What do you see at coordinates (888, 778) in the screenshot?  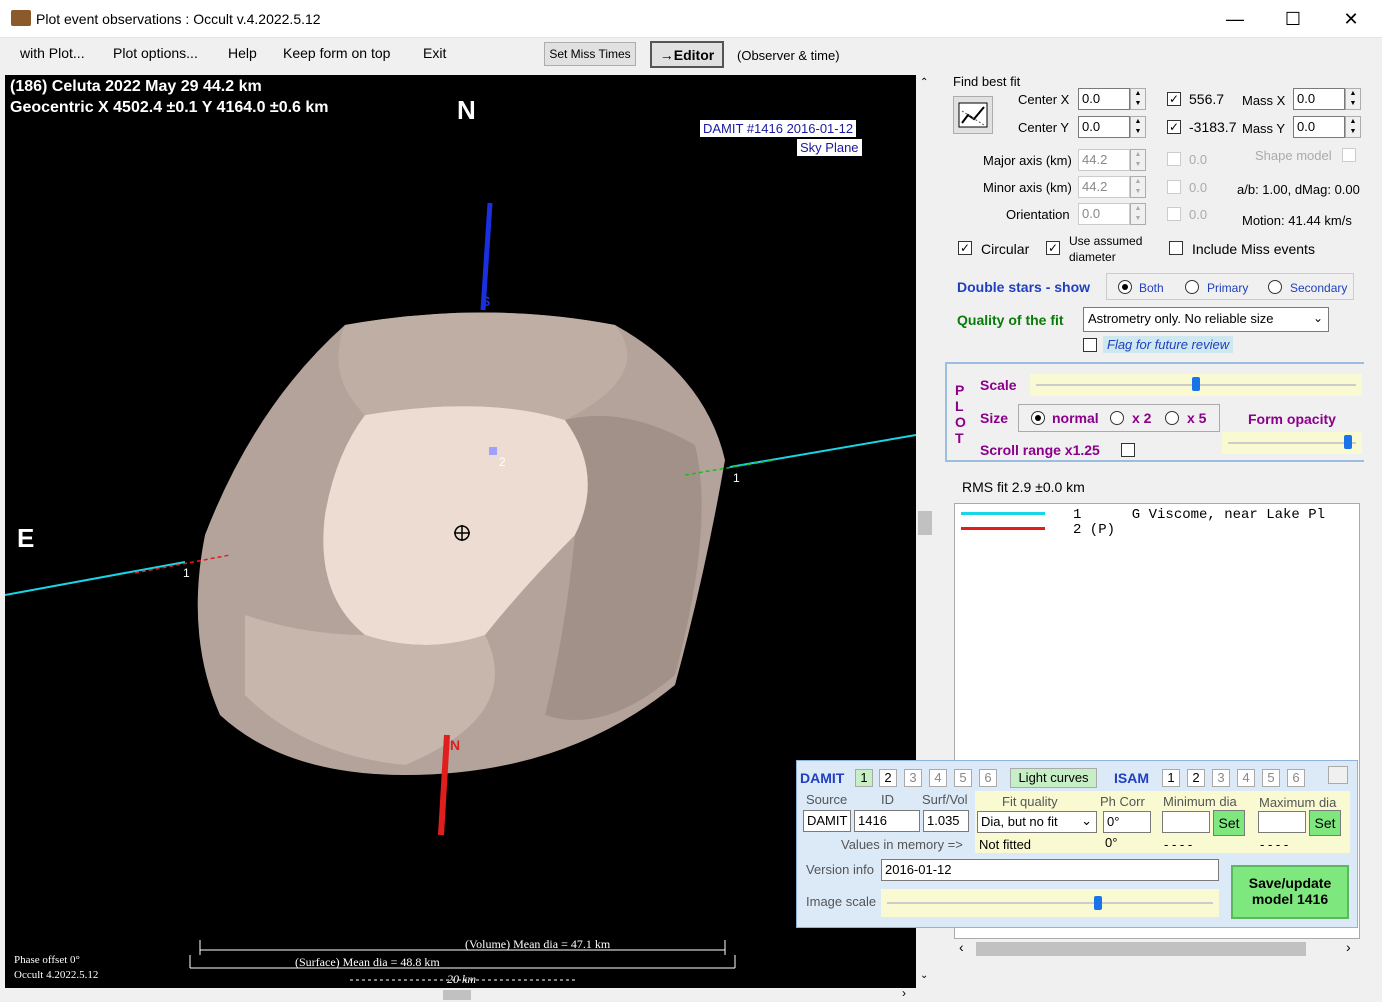 I see `damit-tab-2: 2` at bounding box center [888, 778].